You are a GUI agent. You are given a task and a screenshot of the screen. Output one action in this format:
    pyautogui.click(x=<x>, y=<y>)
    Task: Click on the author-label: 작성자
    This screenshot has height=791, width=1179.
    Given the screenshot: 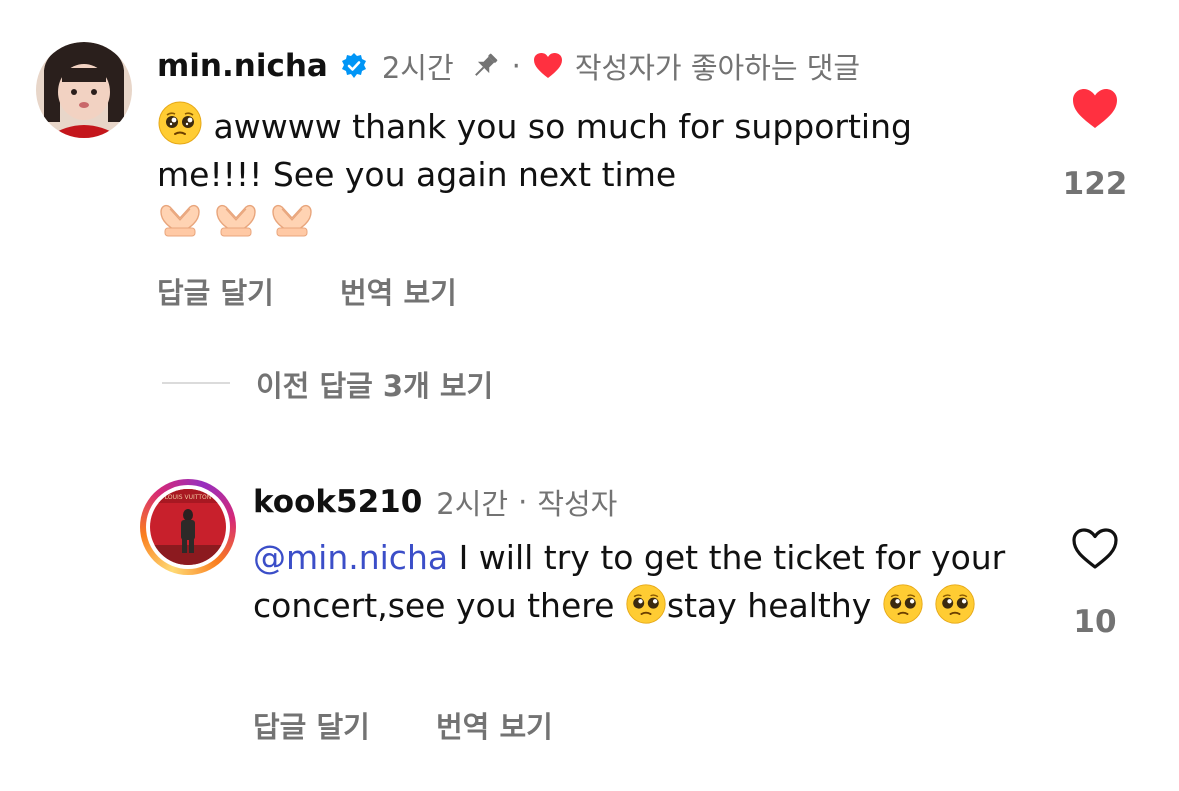 What is the action you would take?
    pyautogui.click(x=577, y=504)
    